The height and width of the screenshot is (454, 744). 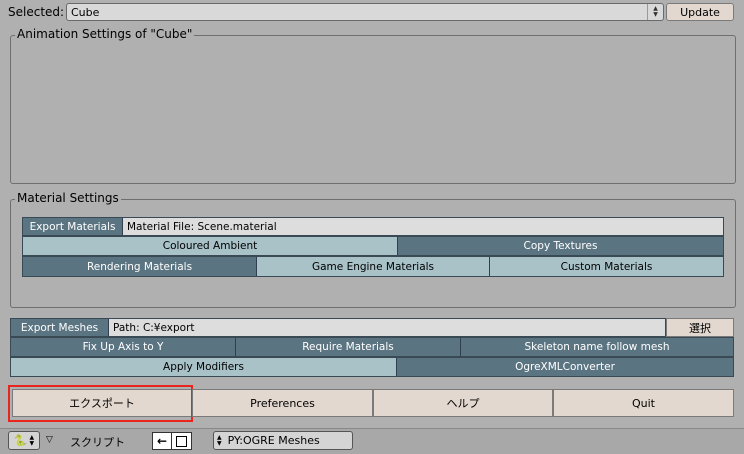 I want to click on copy-textures-toggle: Copy Textures, so click(x=560, y=246).